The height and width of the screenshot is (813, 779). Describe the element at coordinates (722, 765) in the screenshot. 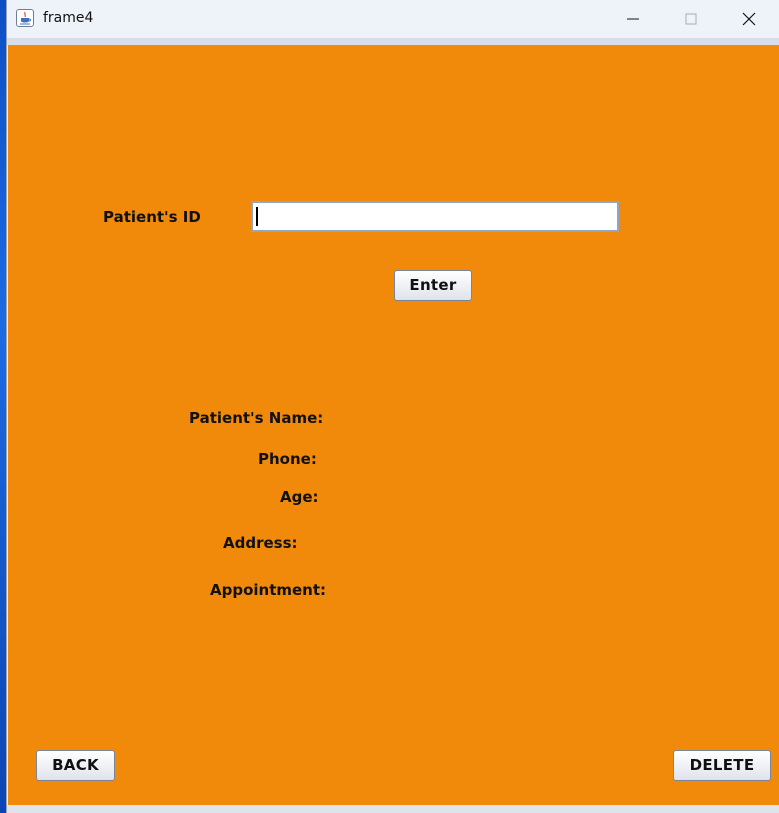

I see `delete-button: DELETE` at that location.